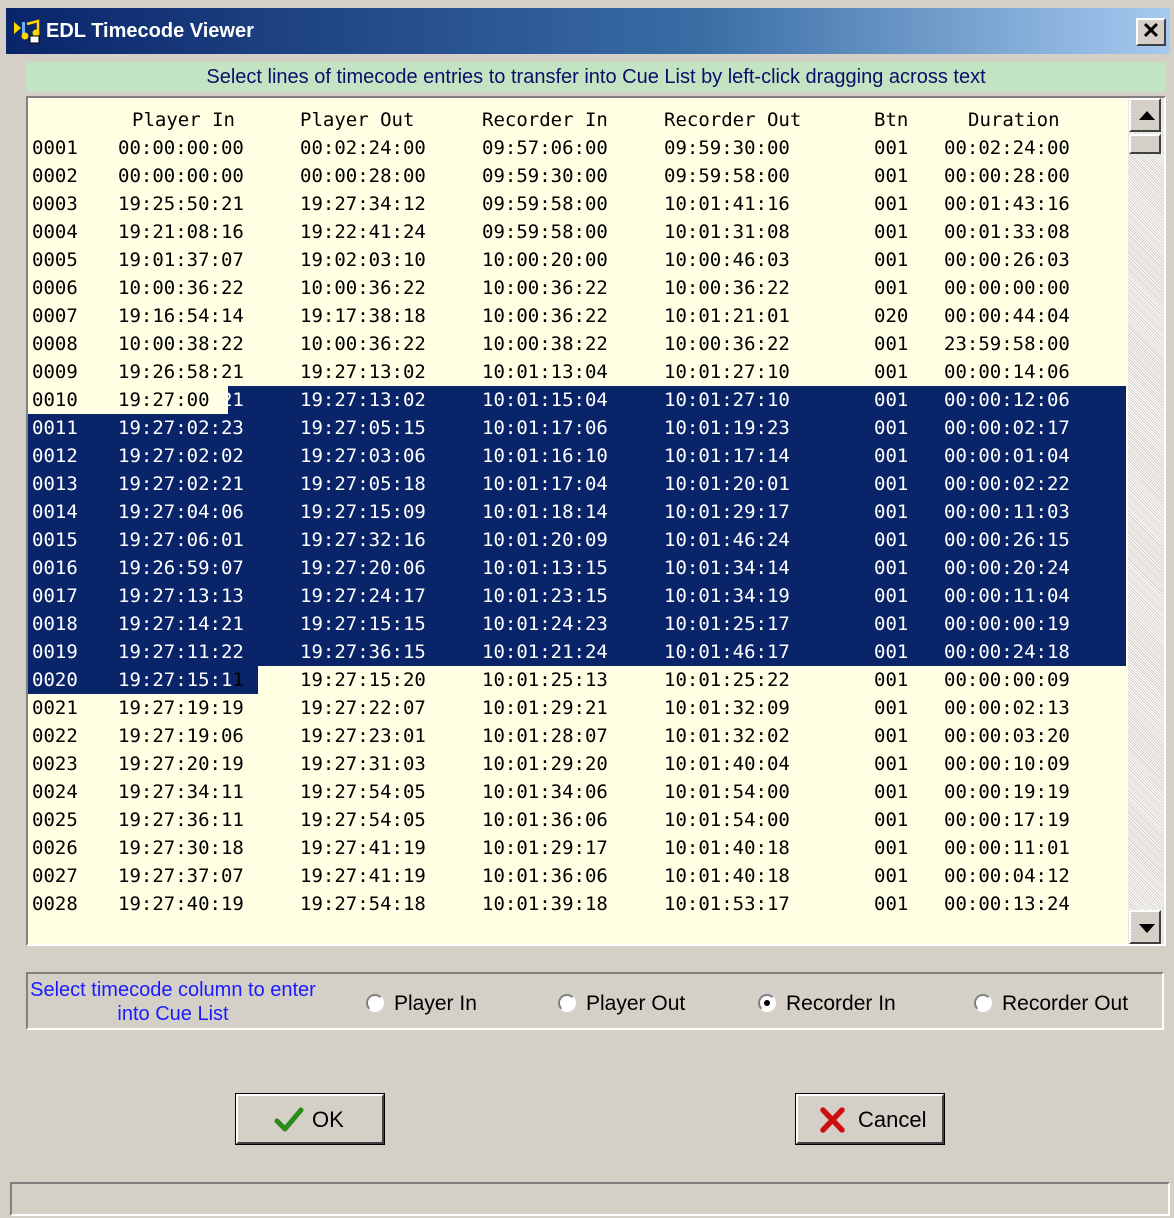 This screenshot has width=1174, height=1218. What do you see at coordinates (181, 764) in the screenshot?
I see `cell-player-in: 19:27:20:19` at bounding box center [181, 764].